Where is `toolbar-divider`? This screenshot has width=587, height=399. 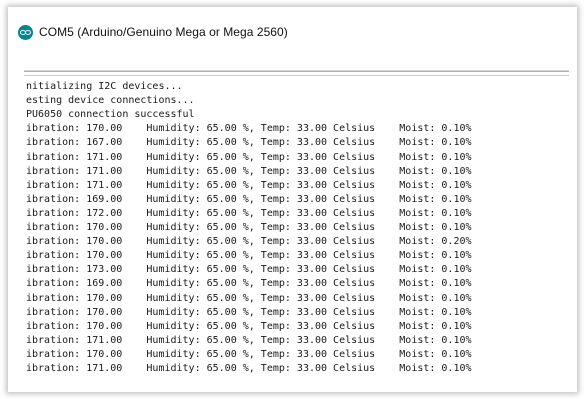
toolbar-divider is located at coordinates (296, 71).